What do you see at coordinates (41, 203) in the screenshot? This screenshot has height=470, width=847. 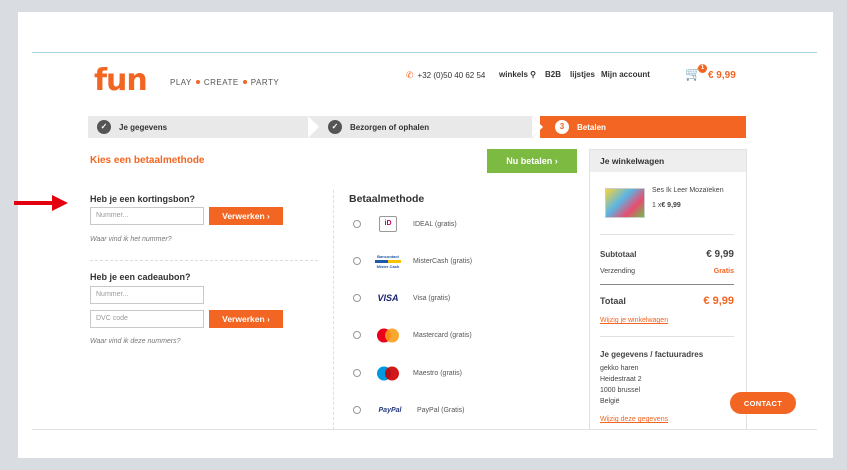 I see `annotation-arrow-icon` at bounding box center [41, 203].